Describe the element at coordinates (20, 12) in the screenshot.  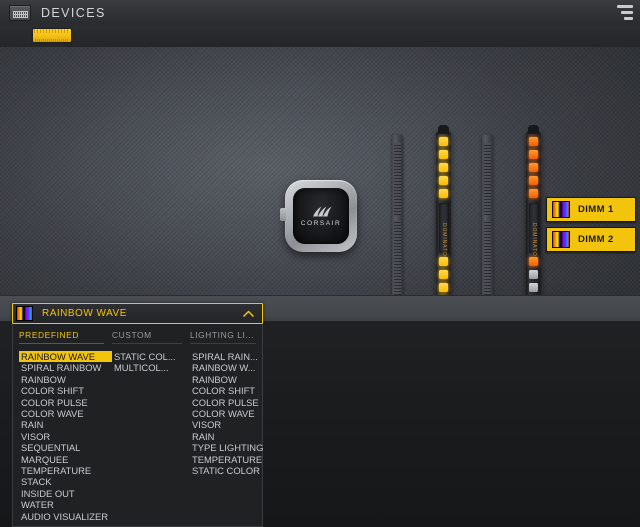
I see `dimm-module-icon` at that location.